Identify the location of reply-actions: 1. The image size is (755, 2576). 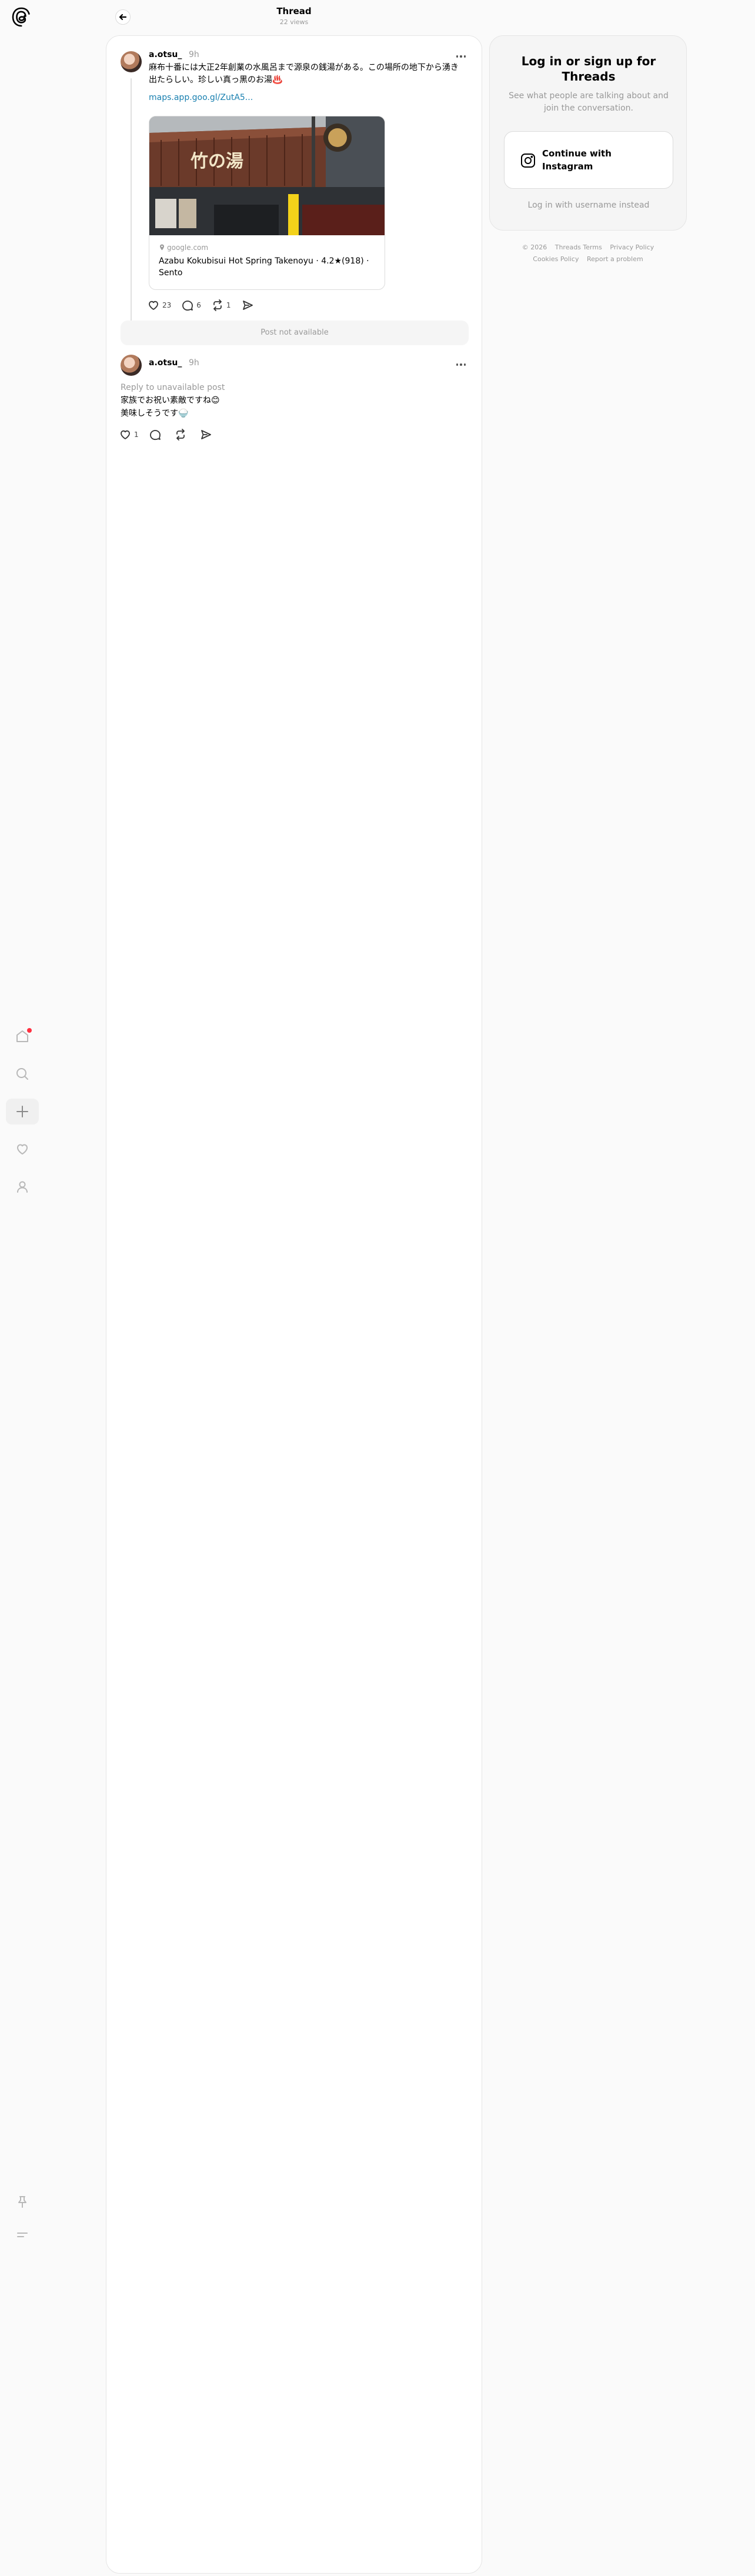
(172, 435).